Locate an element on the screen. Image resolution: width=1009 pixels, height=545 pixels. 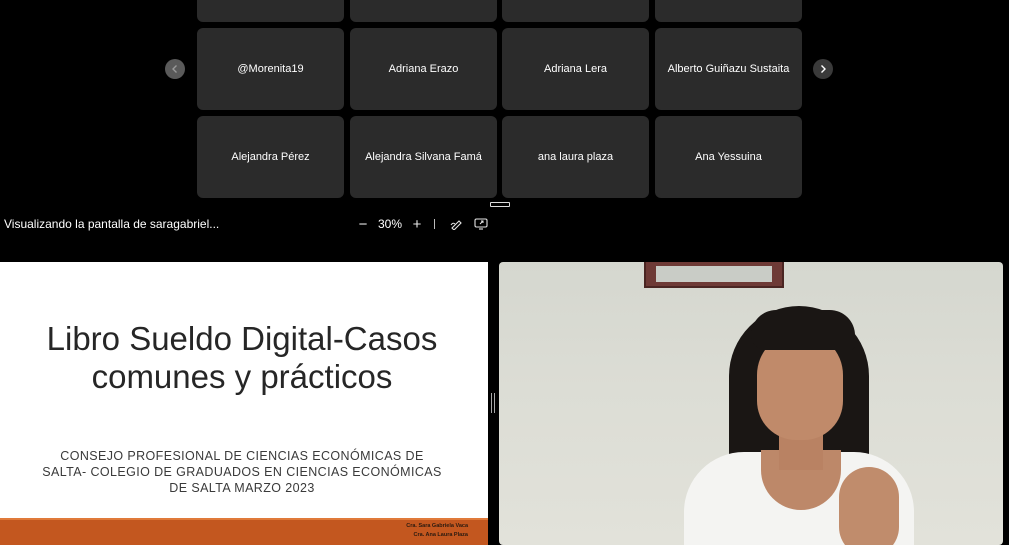
slide-subtitle-line: DE SALTA MARZO 2023 is located at coordinates (242, 488).